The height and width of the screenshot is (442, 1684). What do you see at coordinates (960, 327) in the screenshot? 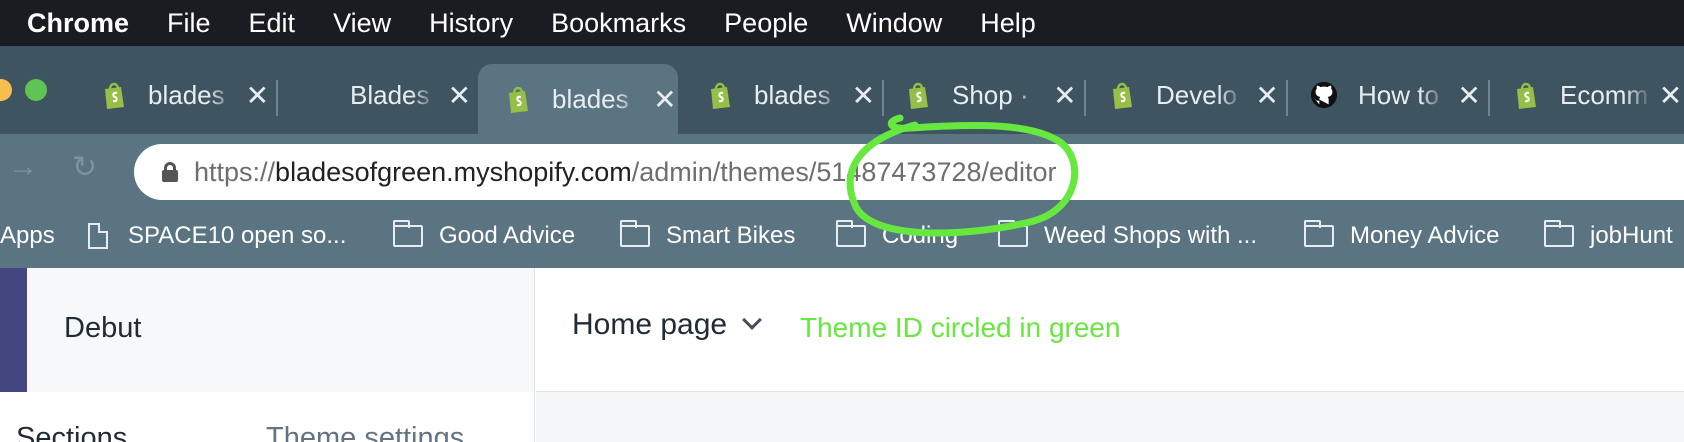
I see `annotation-caption: Theme ID circled in green` at bounding box center [960, 327].